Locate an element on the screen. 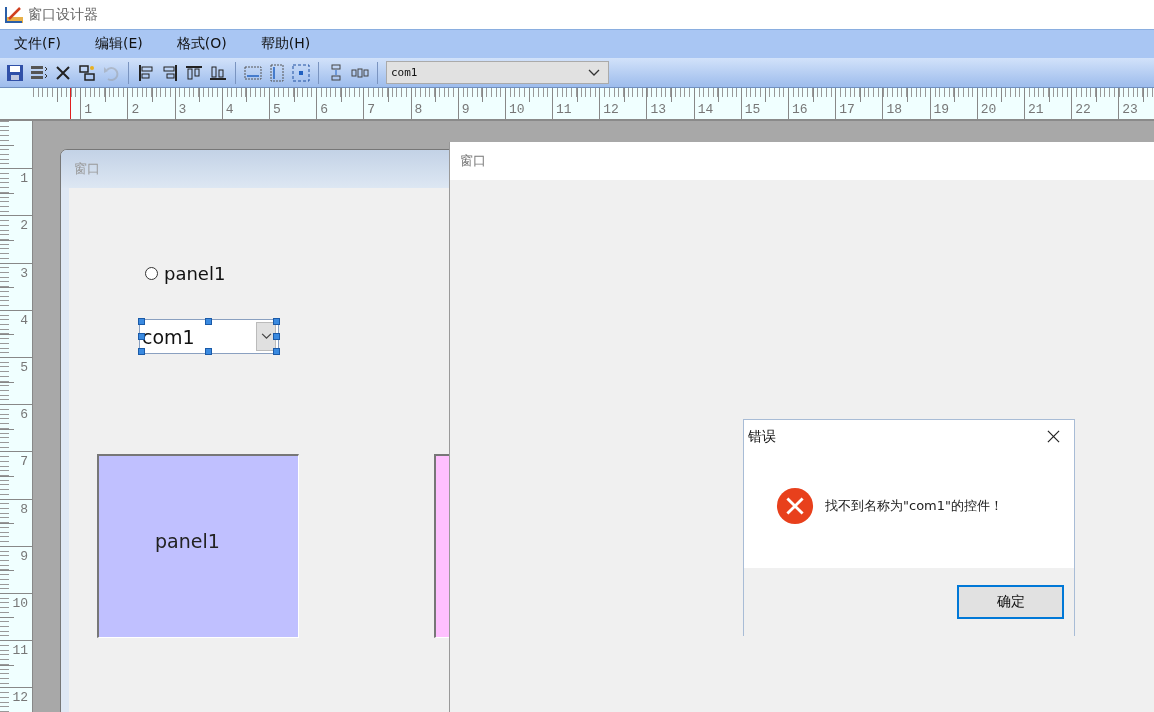 This screenshot has width=1154, height=712. same-size-icon is located at coordinates (301, 72).